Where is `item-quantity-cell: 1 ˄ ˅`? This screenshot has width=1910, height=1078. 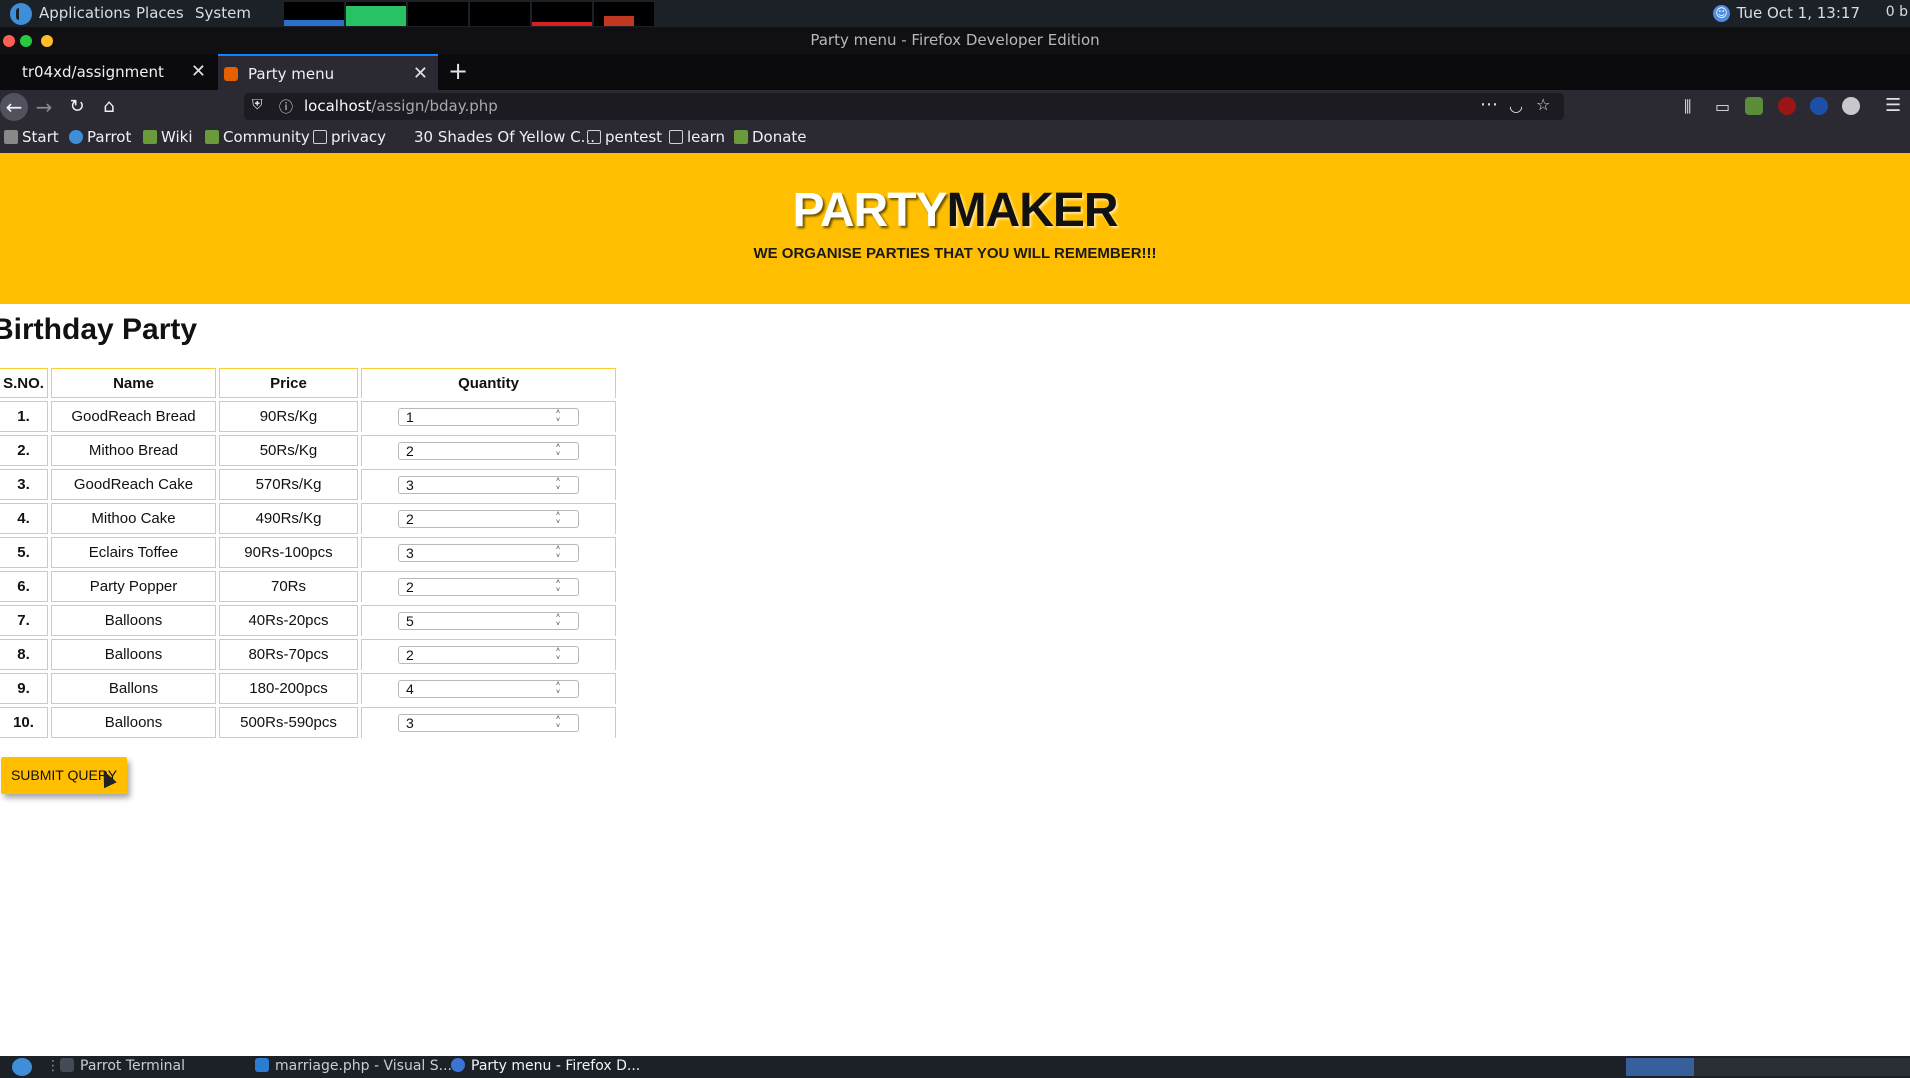
item-quantity-cell: 1 ˄ ˅ is located at coordinates (488, 416).